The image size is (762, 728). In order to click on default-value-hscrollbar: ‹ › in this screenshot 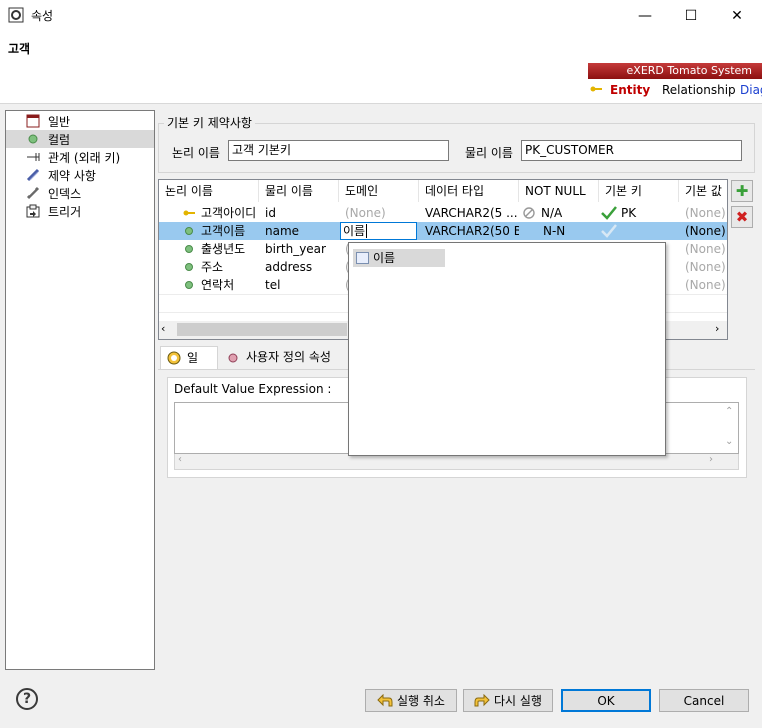, I will do `click(456, 462)`.